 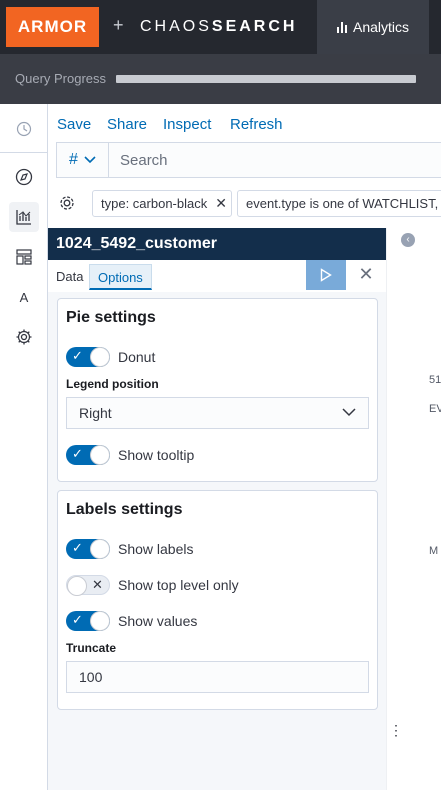 I want to click on donut-label: Donut, so click(x=137, y=357).